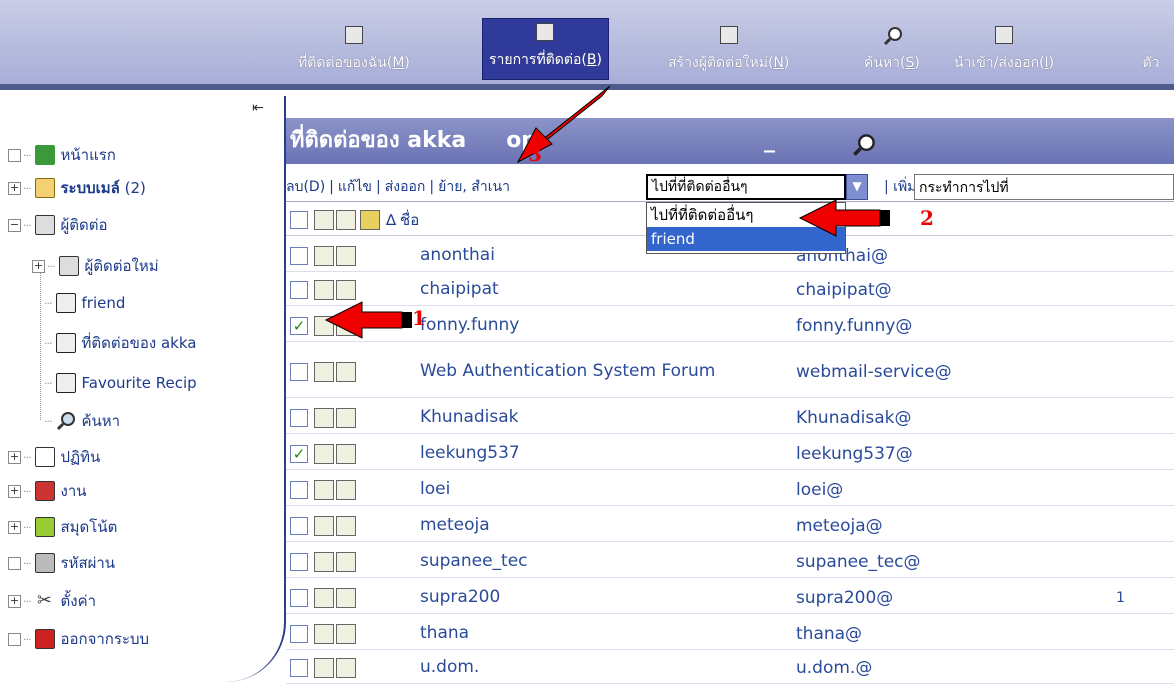 The image size is (1174, 684). Describe the element at coordinates (419, 318) in the screenshot. I see `annotation-1: 1` at that location.